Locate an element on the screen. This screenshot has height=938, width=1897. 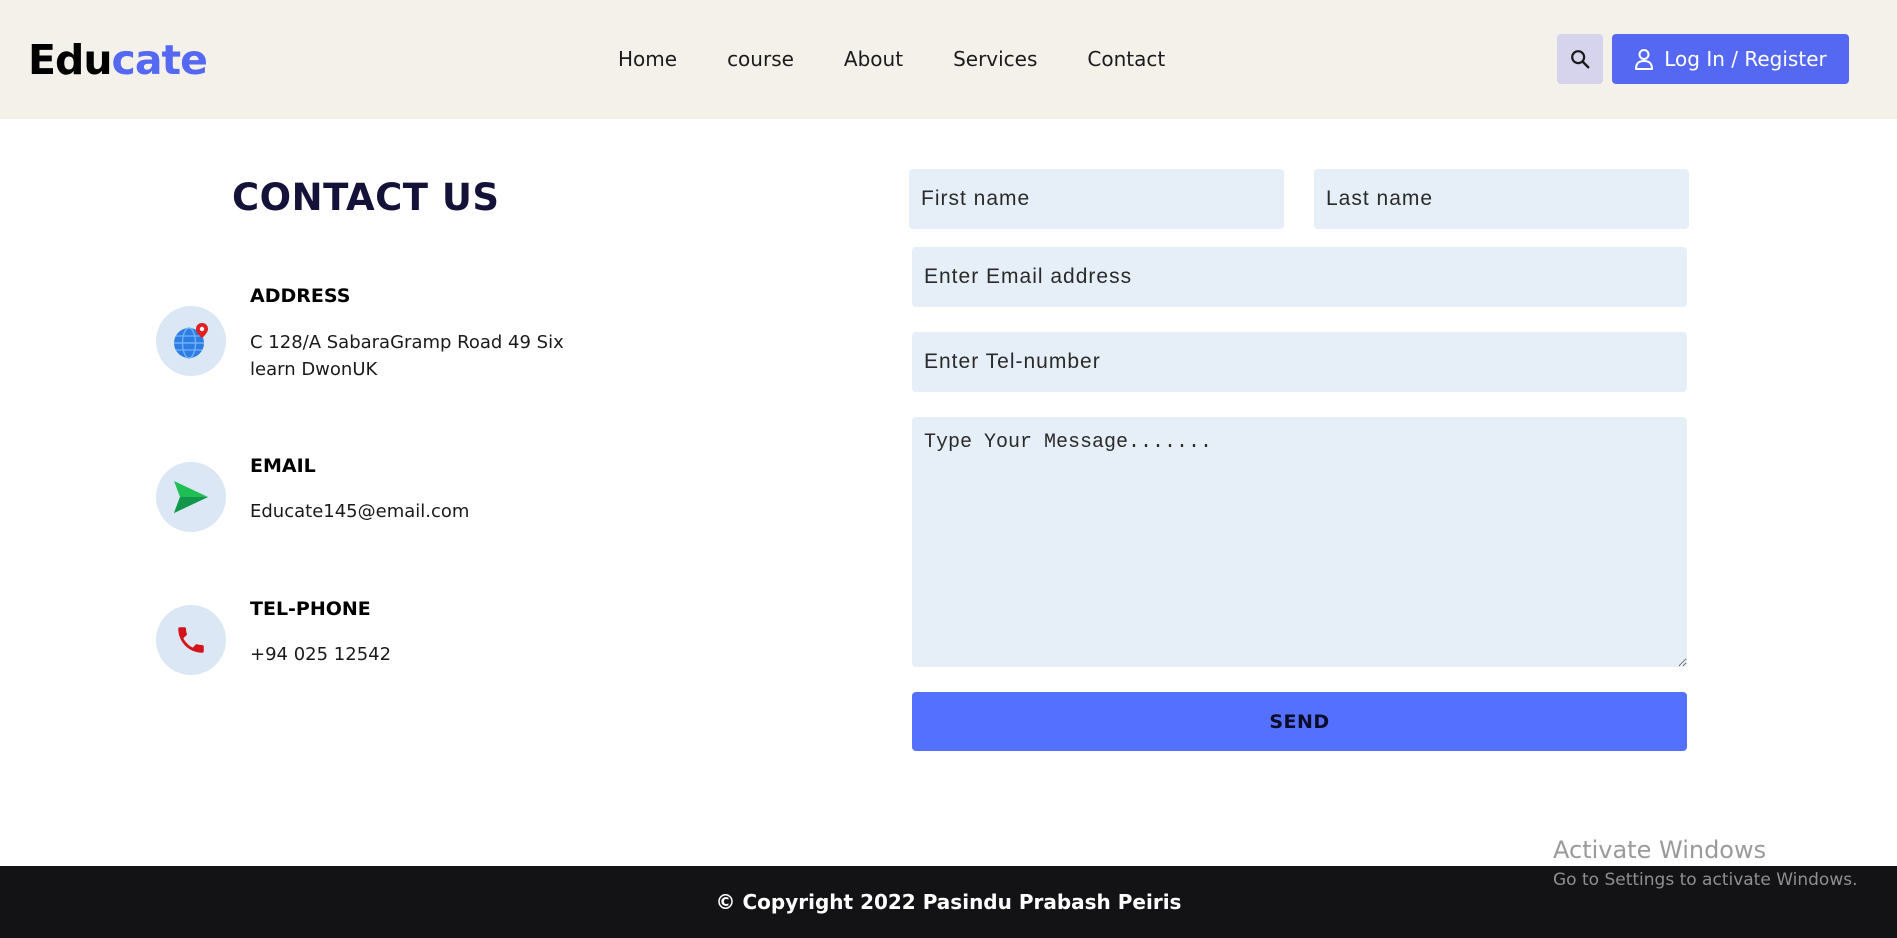
first-name-input is located at coordinates (1096, 199).